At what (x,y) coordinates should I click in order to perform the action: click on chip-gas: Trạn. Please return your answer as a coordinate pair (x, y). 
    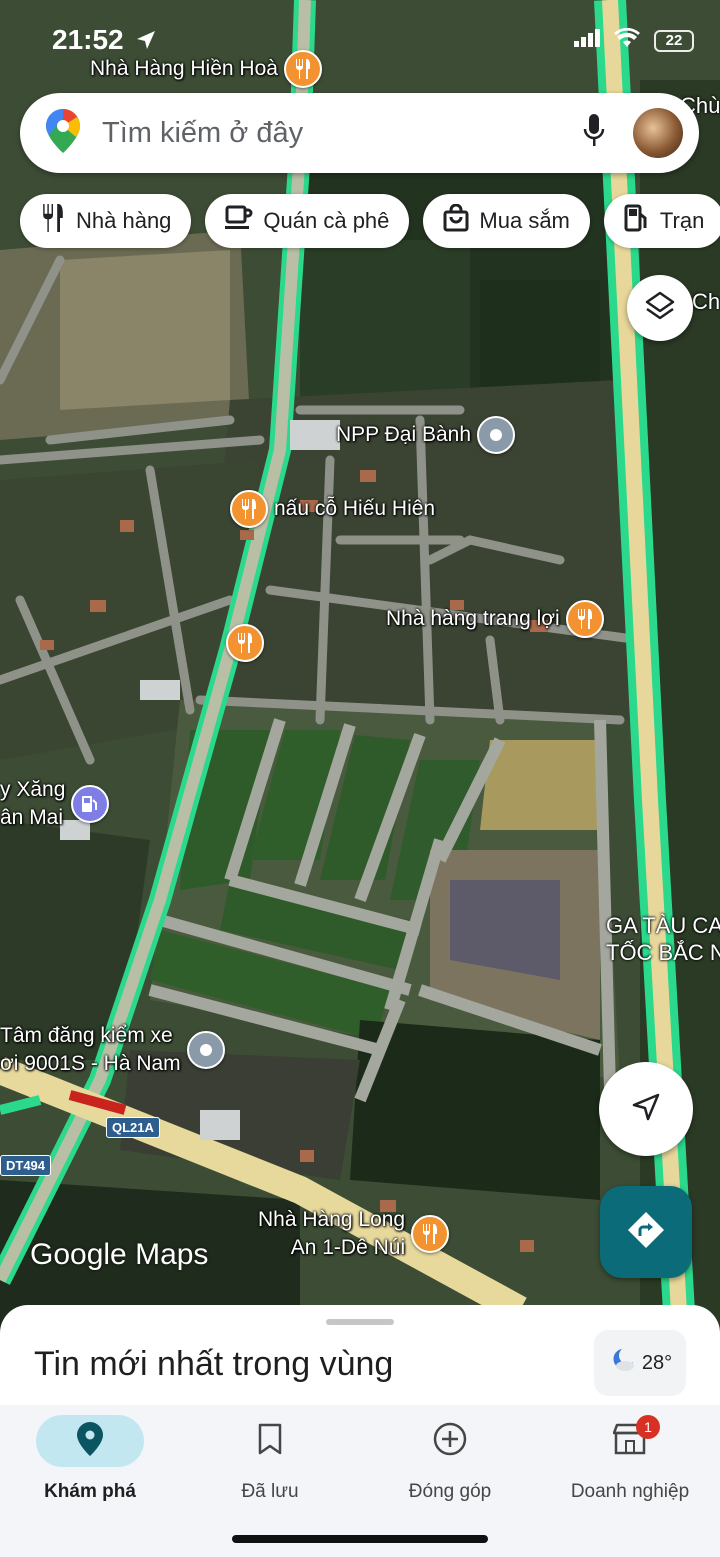
    Looking at the image, I should click on (661, 221).